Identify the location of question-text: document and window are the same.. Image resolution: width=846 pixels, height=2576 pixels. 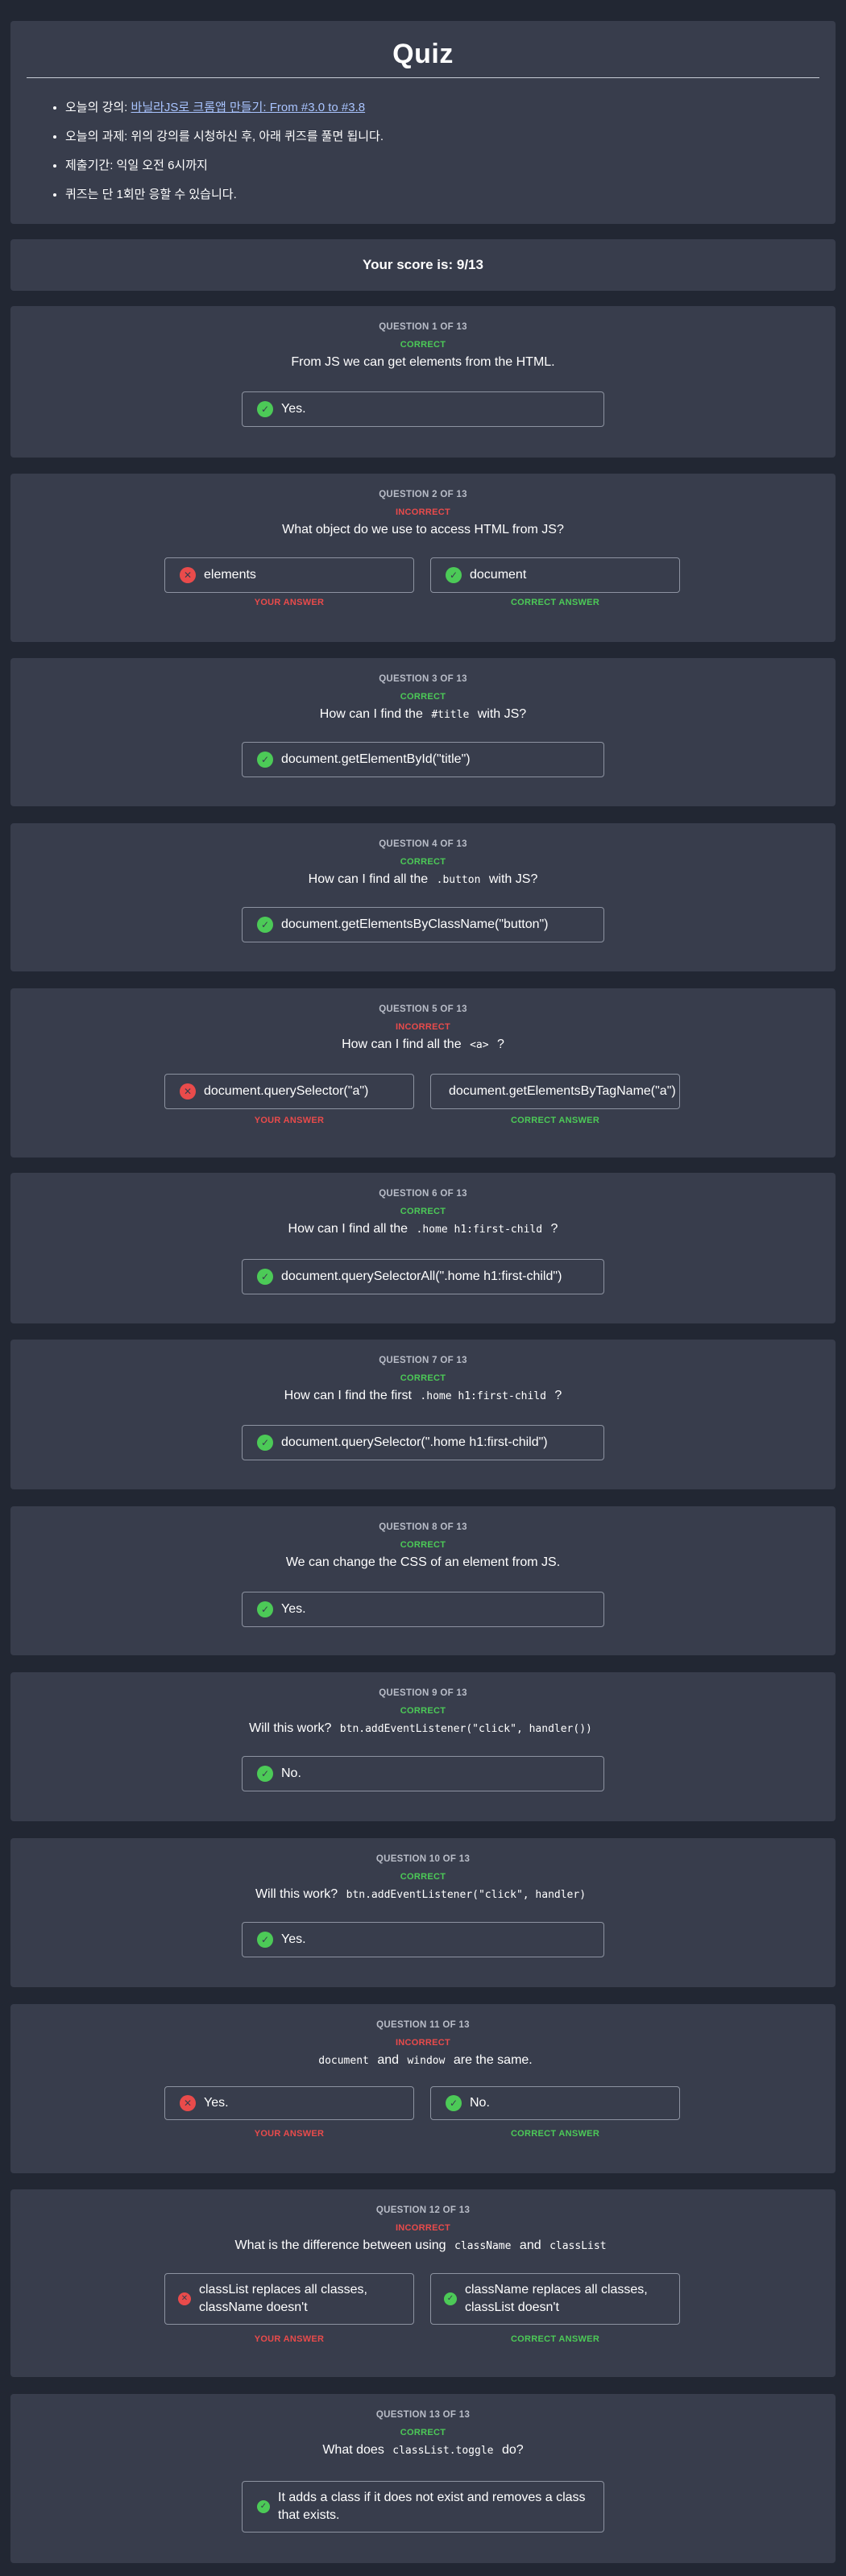
(423, 2060).